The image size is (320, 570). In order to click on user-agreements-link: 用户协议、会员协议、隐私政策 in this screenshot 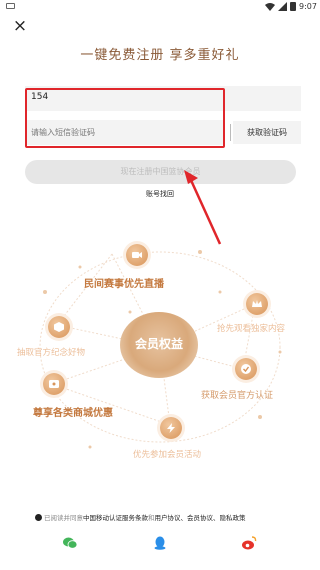, I will do `click(200, 518)`.